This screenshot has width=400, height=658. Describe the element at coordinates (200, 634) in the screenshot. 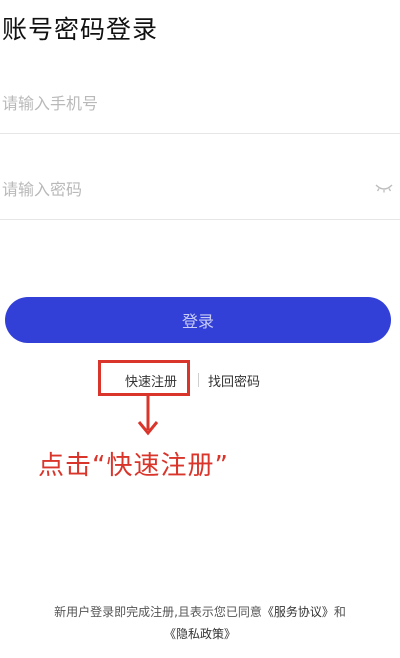

I see `privacy-policy-link: 《隐私政策》` at that location.